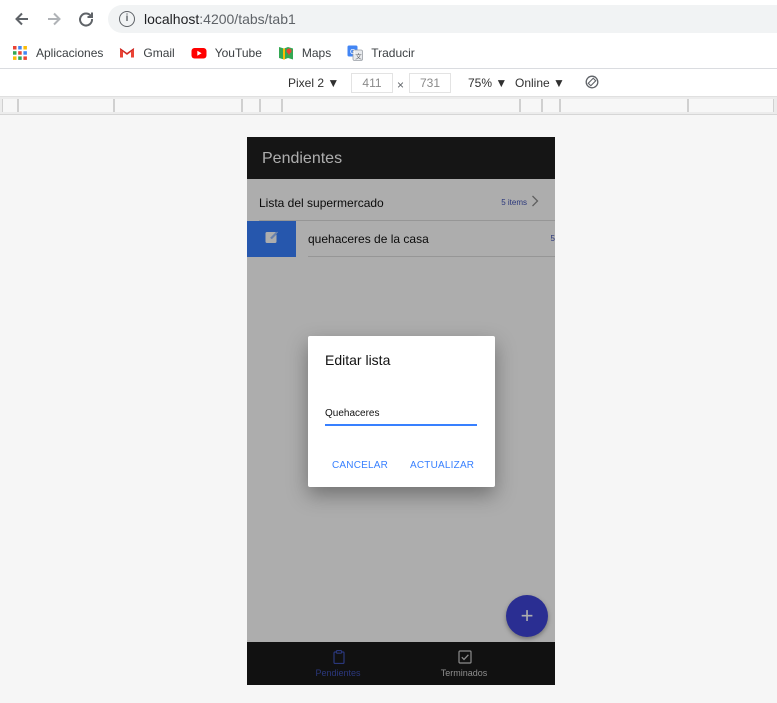 The width and height of the screenshot is (777, 703). I want to click on cancel-button: CANCELAR, so click(360, 465).